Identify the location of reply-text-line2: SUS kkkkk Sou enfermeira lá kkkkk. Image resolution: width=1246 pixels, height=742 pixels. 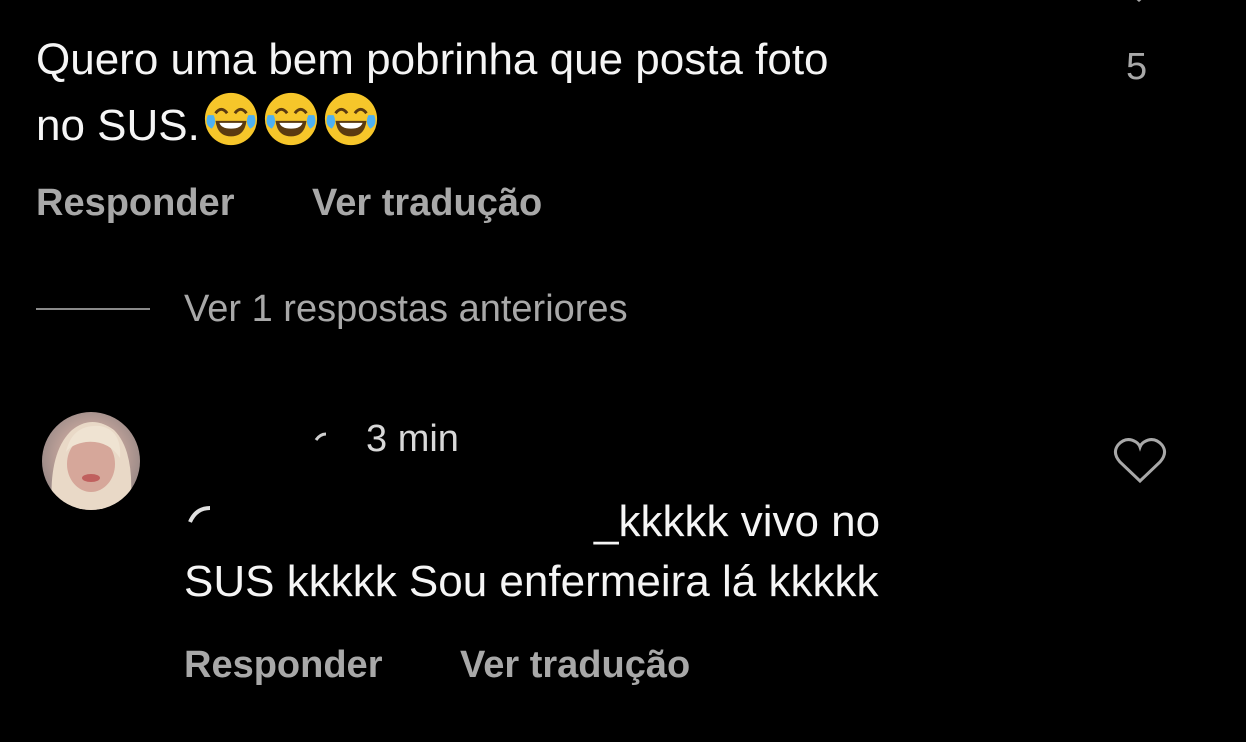
(531, 581).